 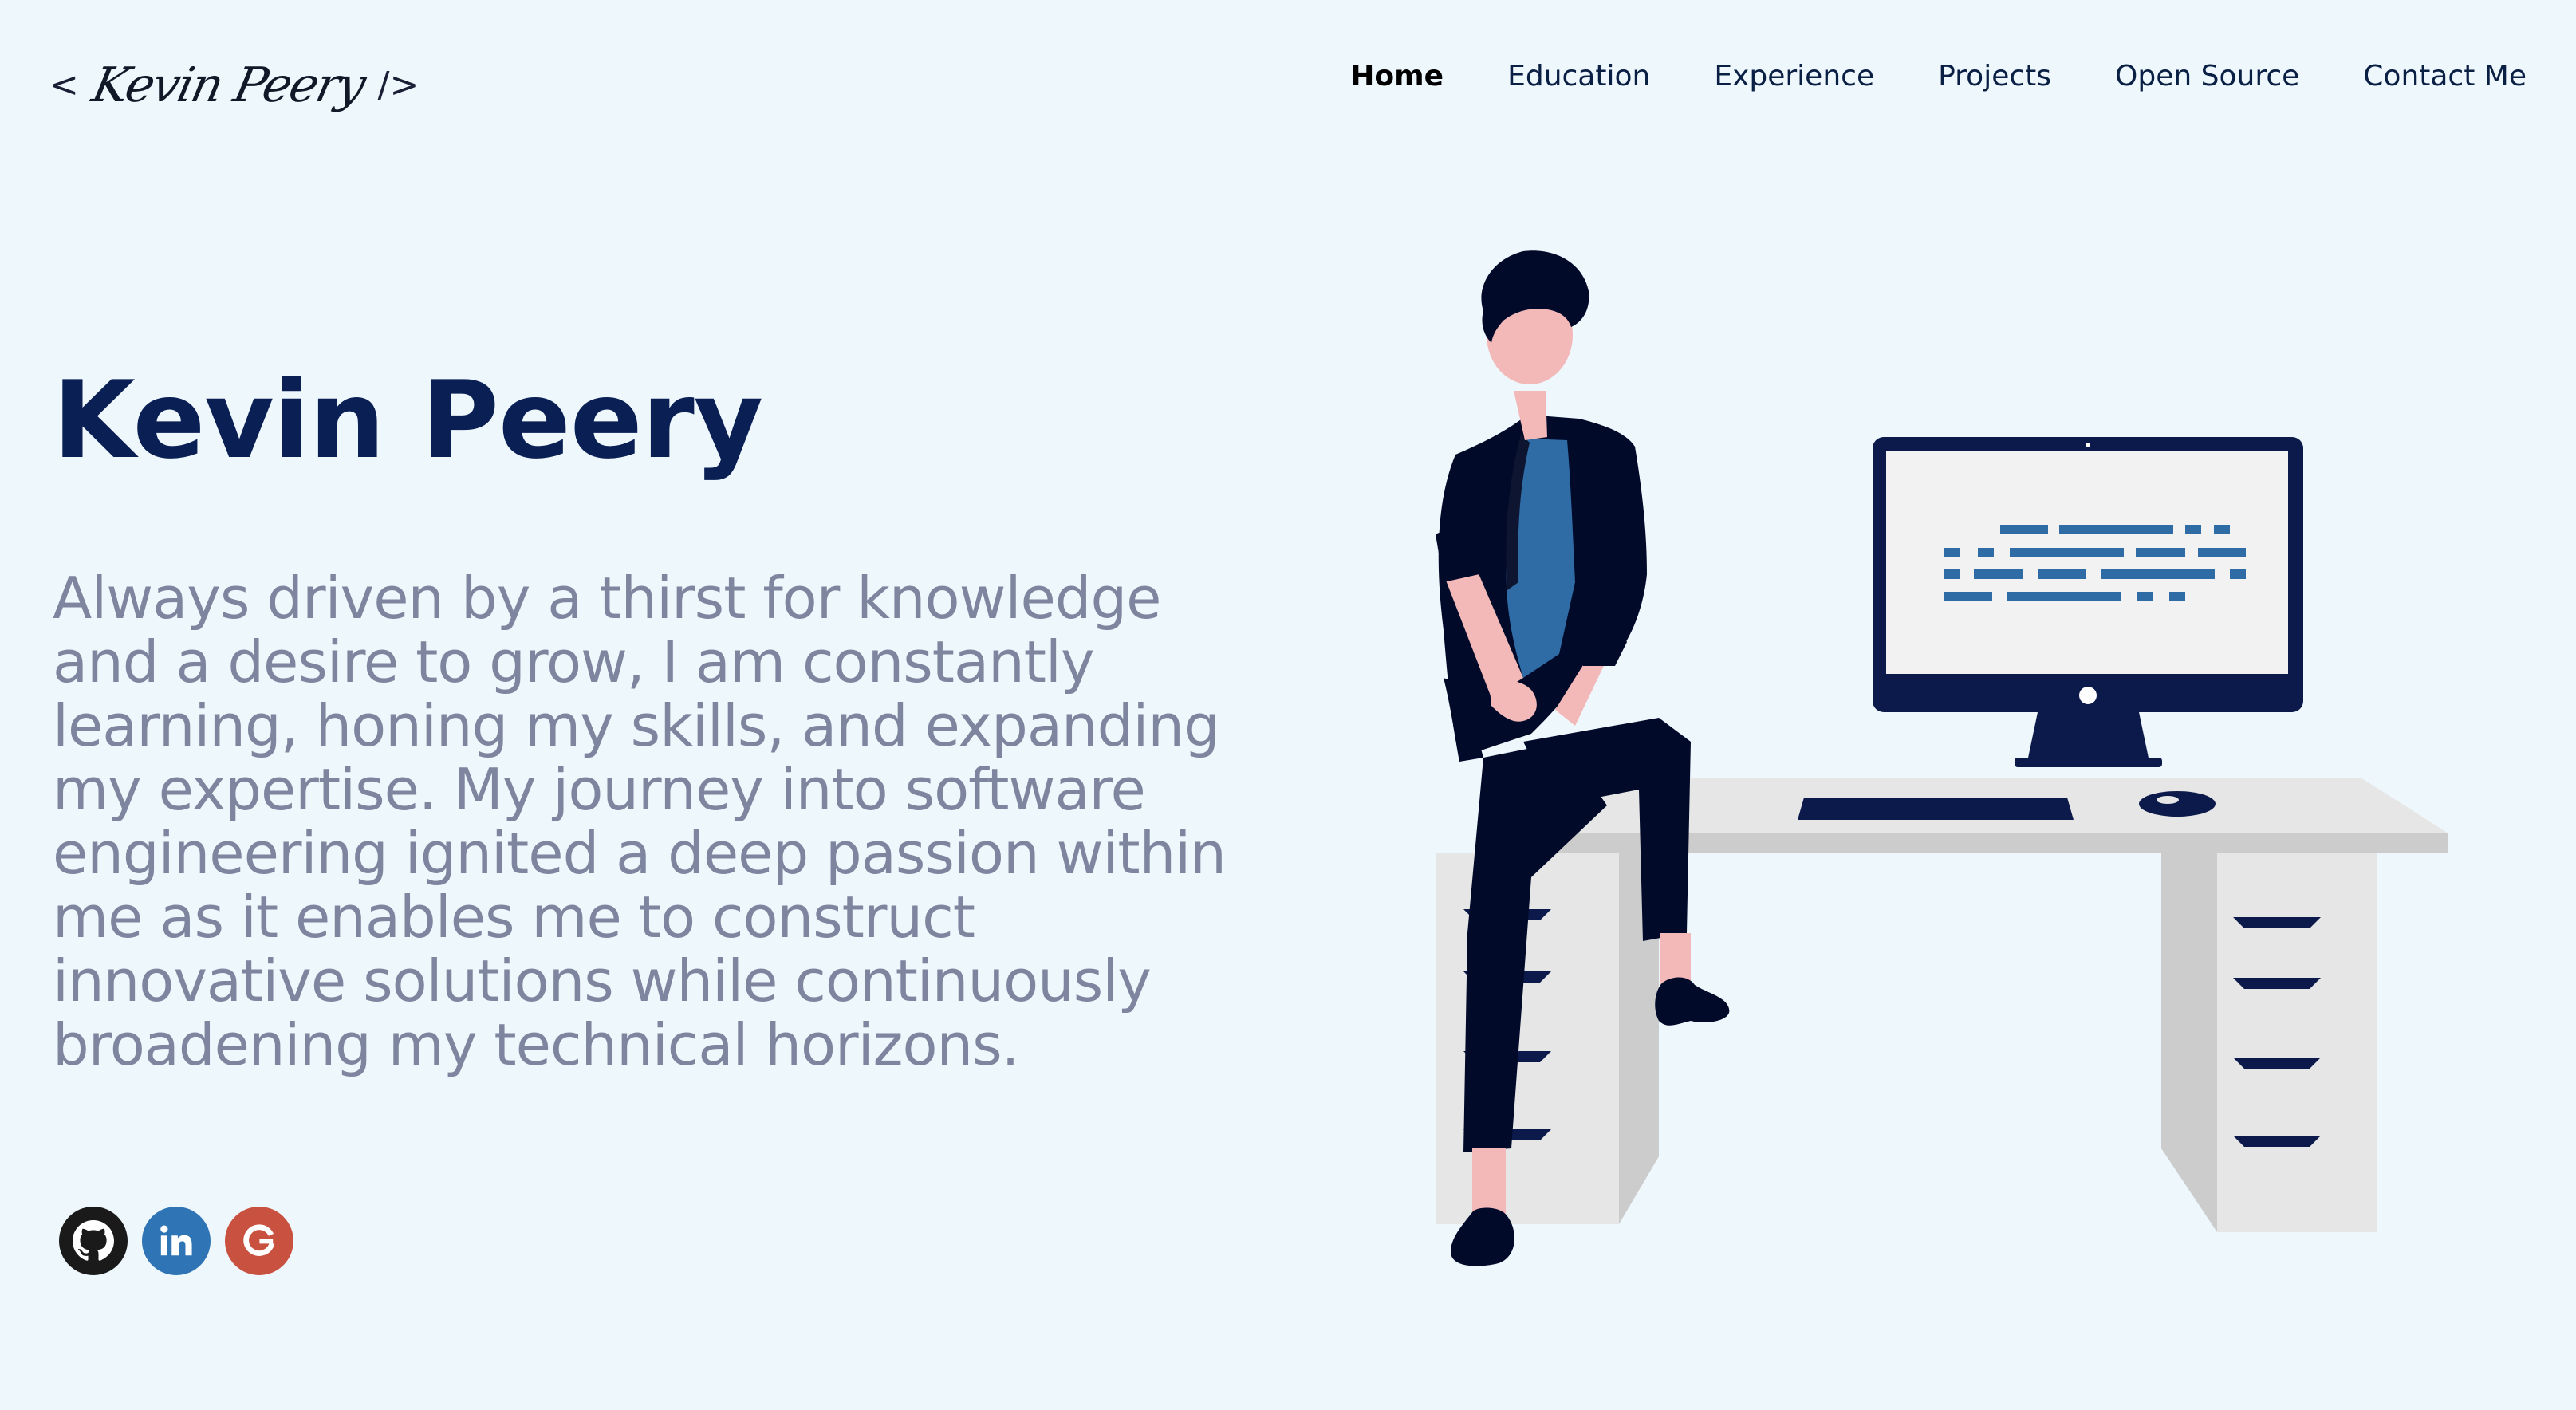 What do you see at coordinates (64, 85) in the screenshot?
I see `logo-open-bracket: <` at bounding box center [64, 85].